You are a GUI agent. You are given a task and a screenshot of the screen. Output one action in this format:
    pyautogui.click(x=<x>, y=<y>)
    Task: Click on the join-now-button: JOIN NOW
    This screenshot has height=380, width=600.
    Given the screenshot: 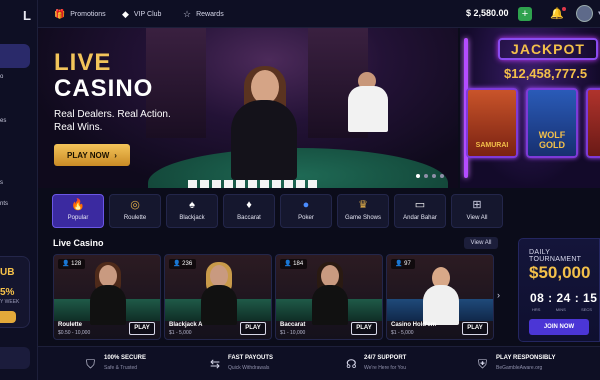 What is the action you would take?
    pyautogui.click(x=559, y=327)
    